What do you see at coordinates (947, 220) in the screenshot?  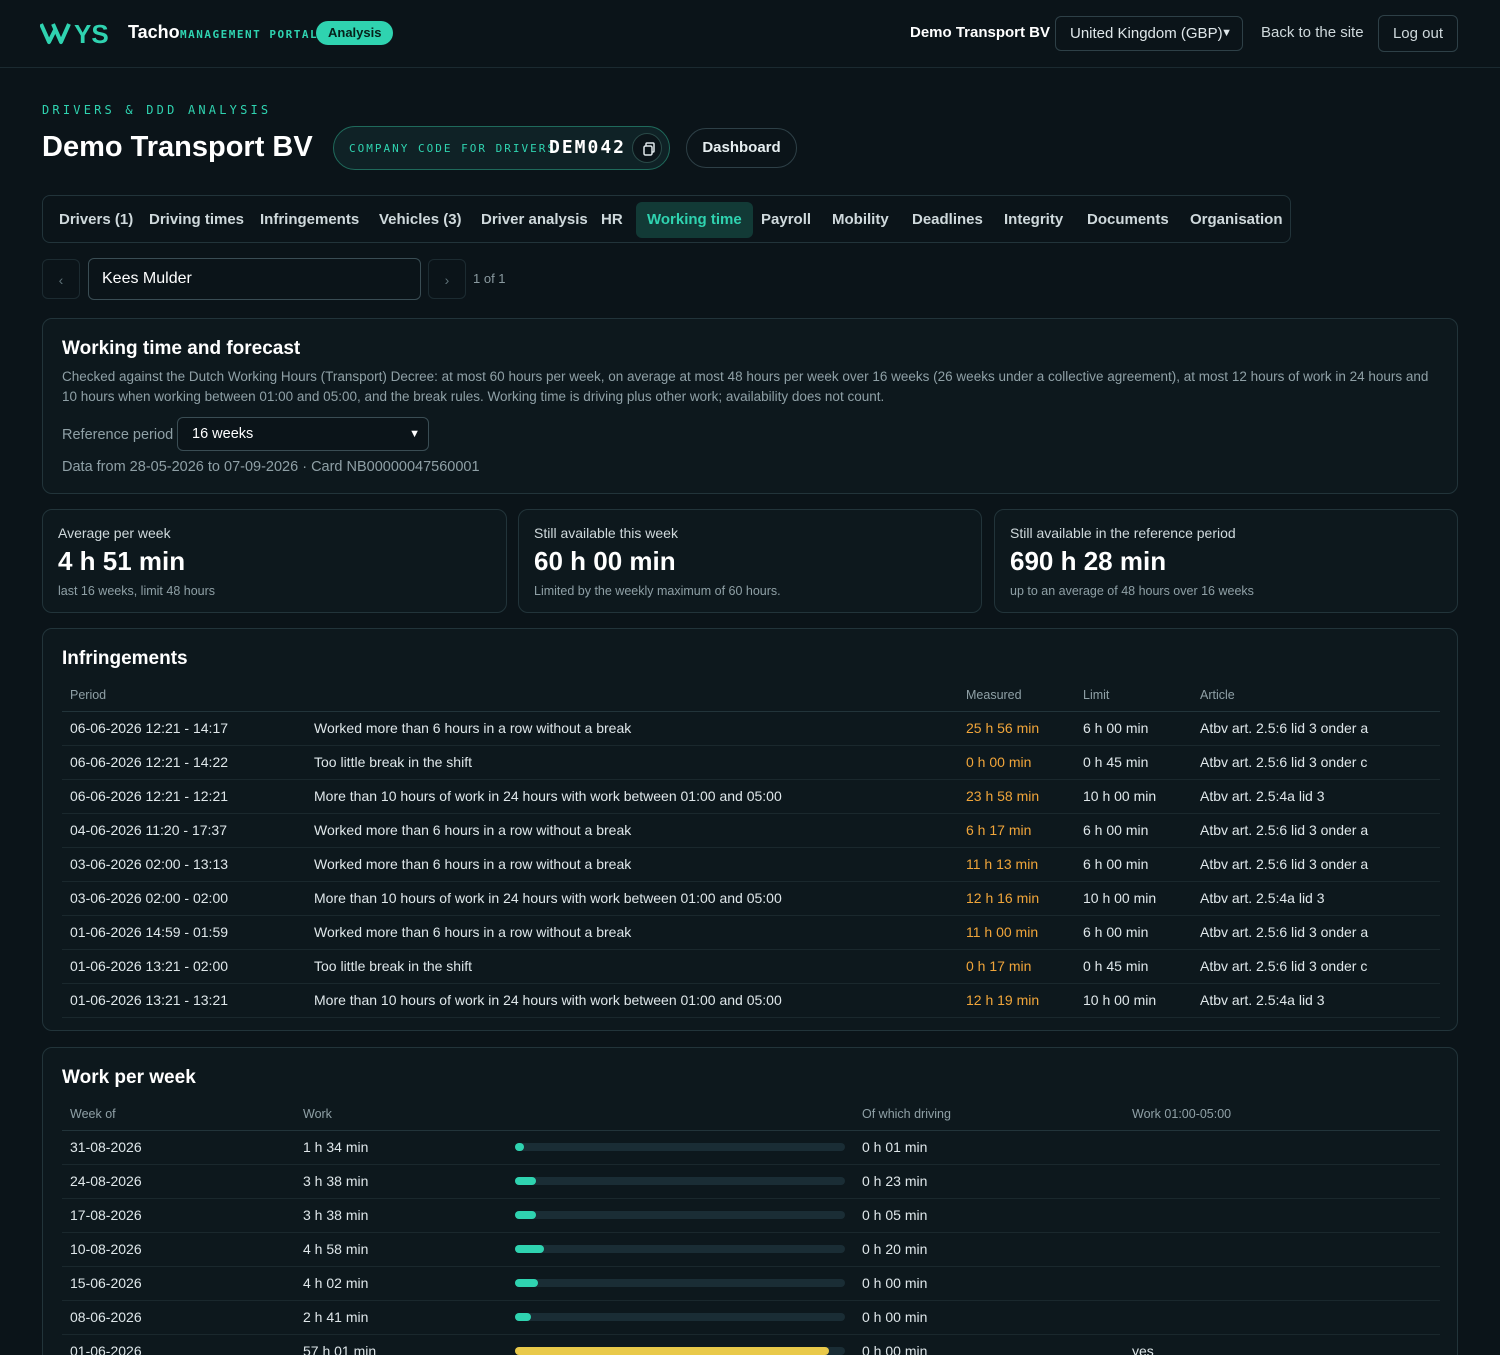 I see `tab-deadlines: Deadlines` at bounding box center [947, 220].